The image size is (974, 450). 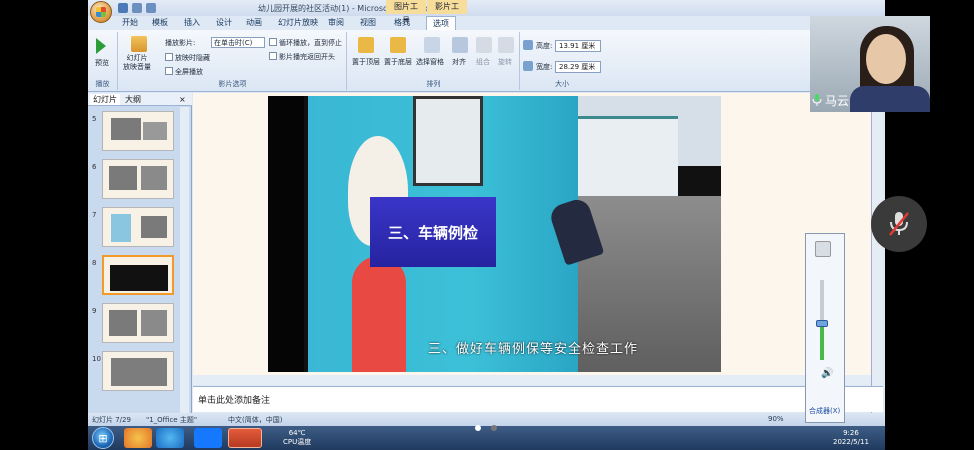 I want to click on pane-tabs: 幻灯片 大纲 ×, so click(x=140, y=99).